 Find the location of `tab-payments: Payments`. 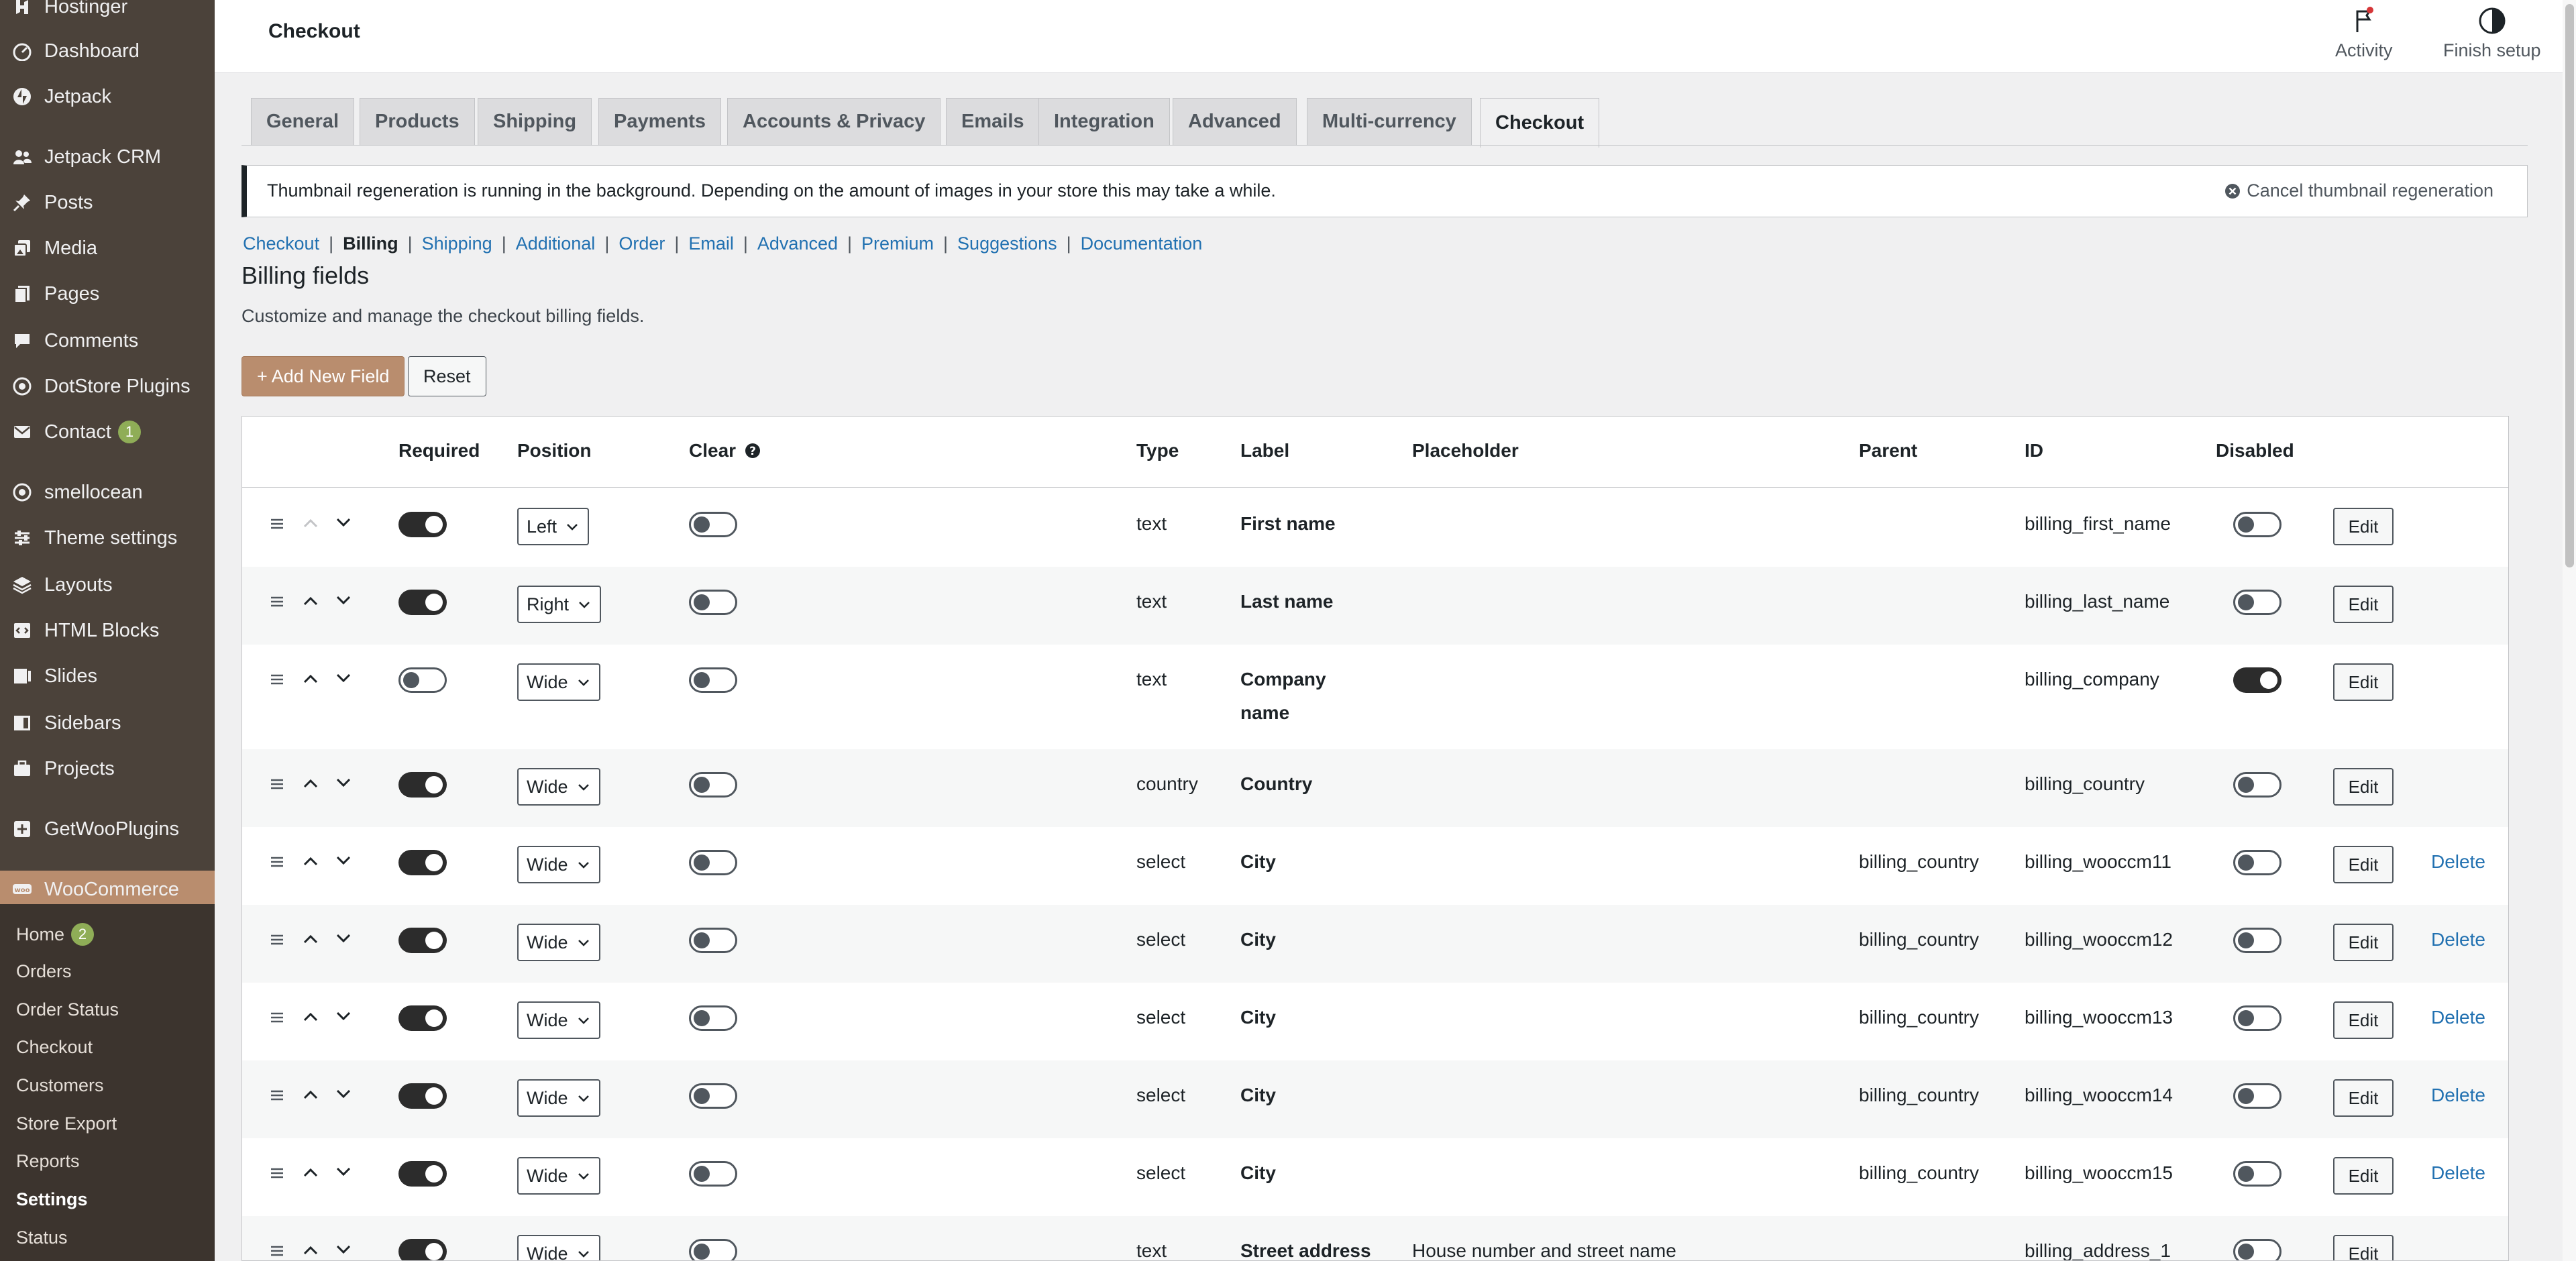

tab-payments: Payments is located at coordinates (660, 121).